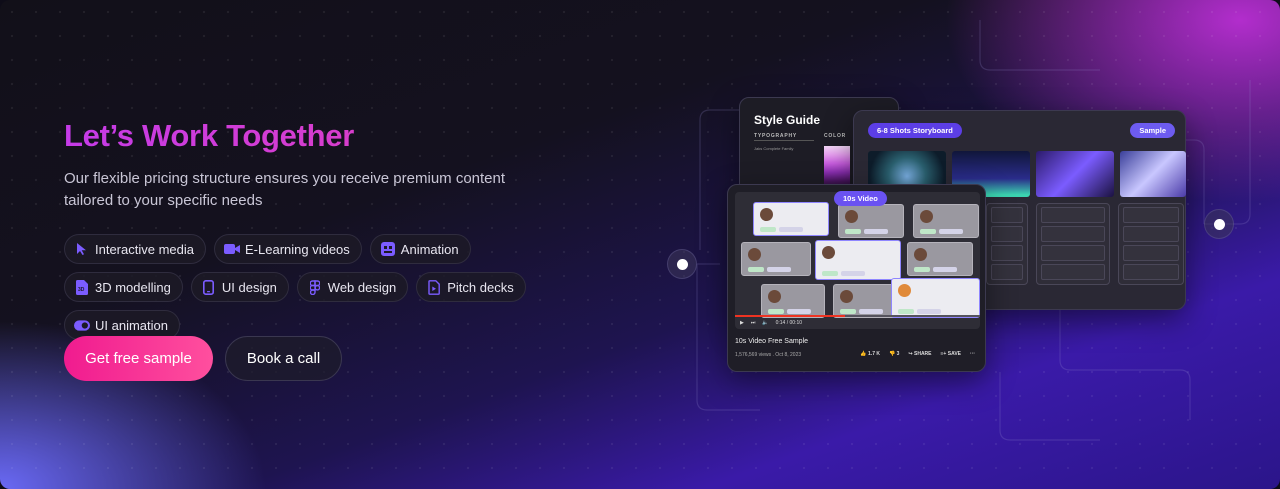 The image size is (1280, 489). What do you see at coordinates (362, 287) in the screenshot?
I see `service-chip-label: Web design` at bounding box center [362, 287].